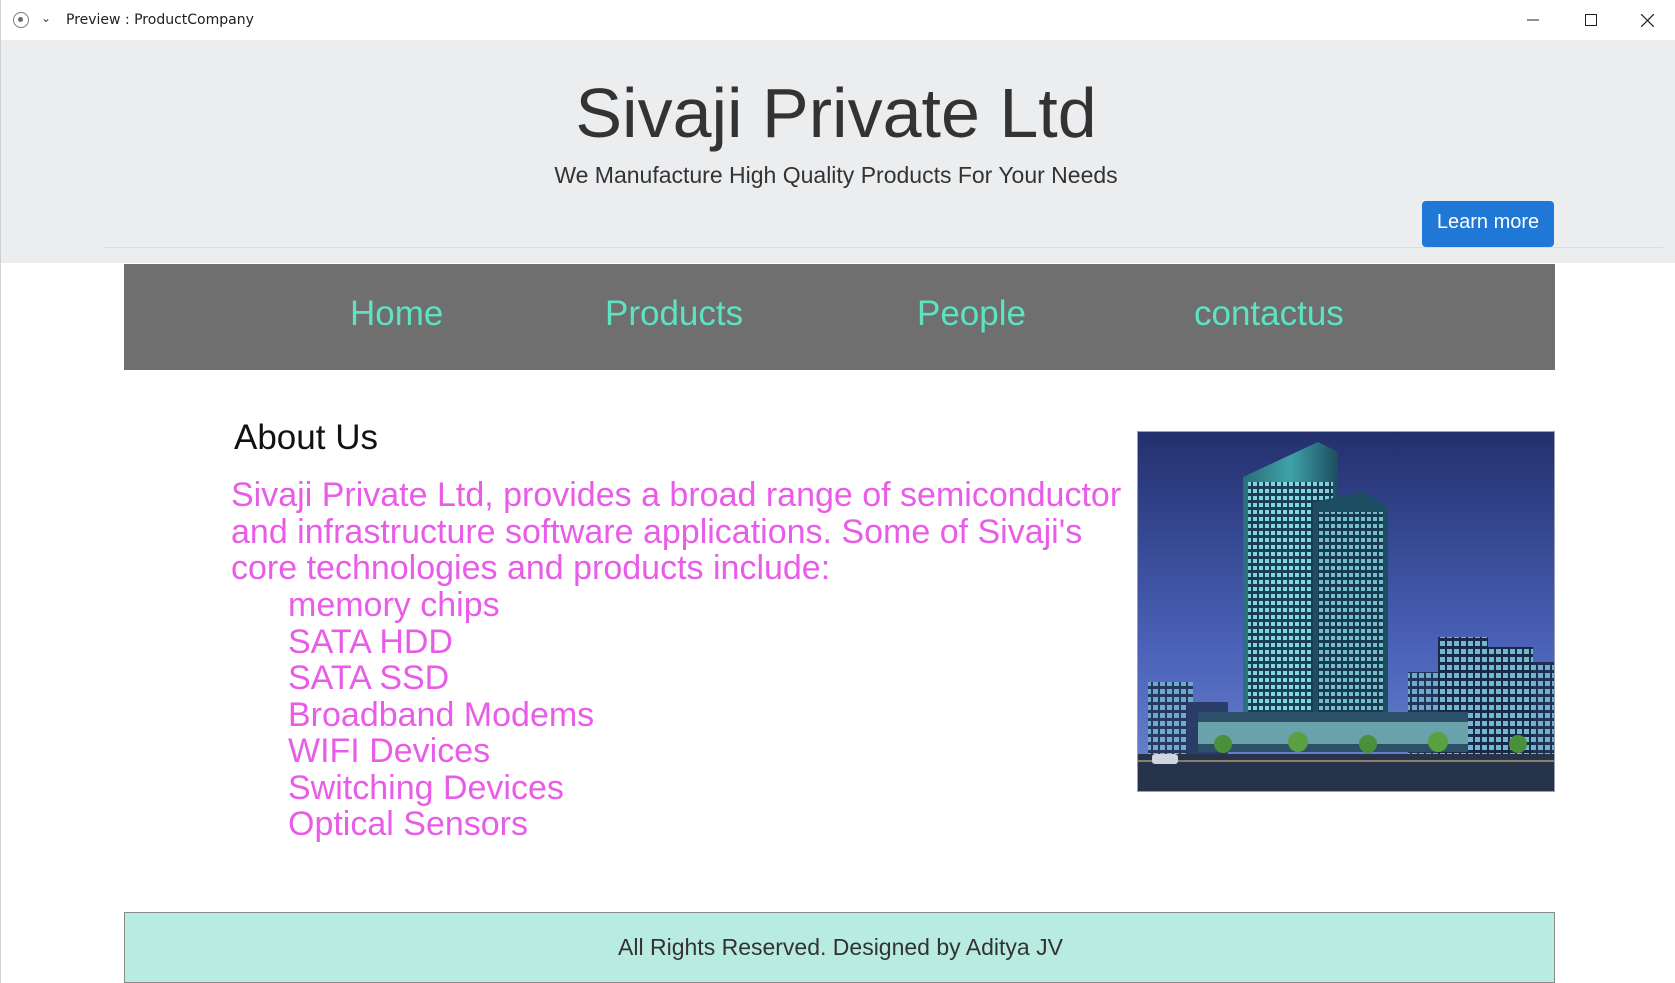 Image resolution: width=1675 pixels, height=983 pixels. I want to click on minimize-icon, so click(1533, 20).